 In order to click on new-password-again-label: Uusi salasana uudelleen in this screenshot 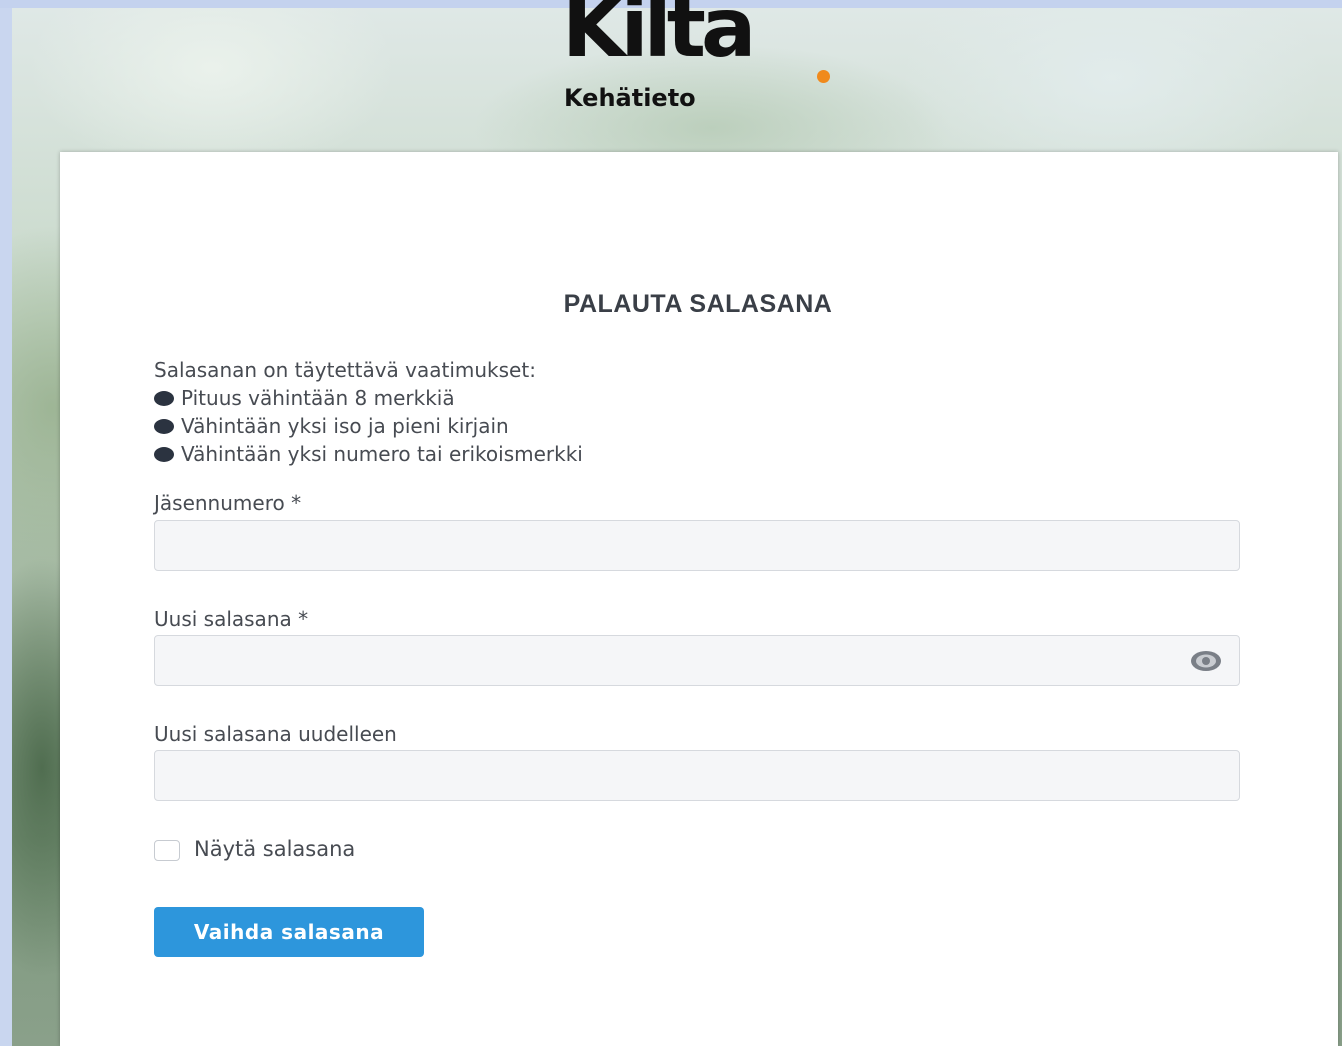, I will do `click(275, 734)`.